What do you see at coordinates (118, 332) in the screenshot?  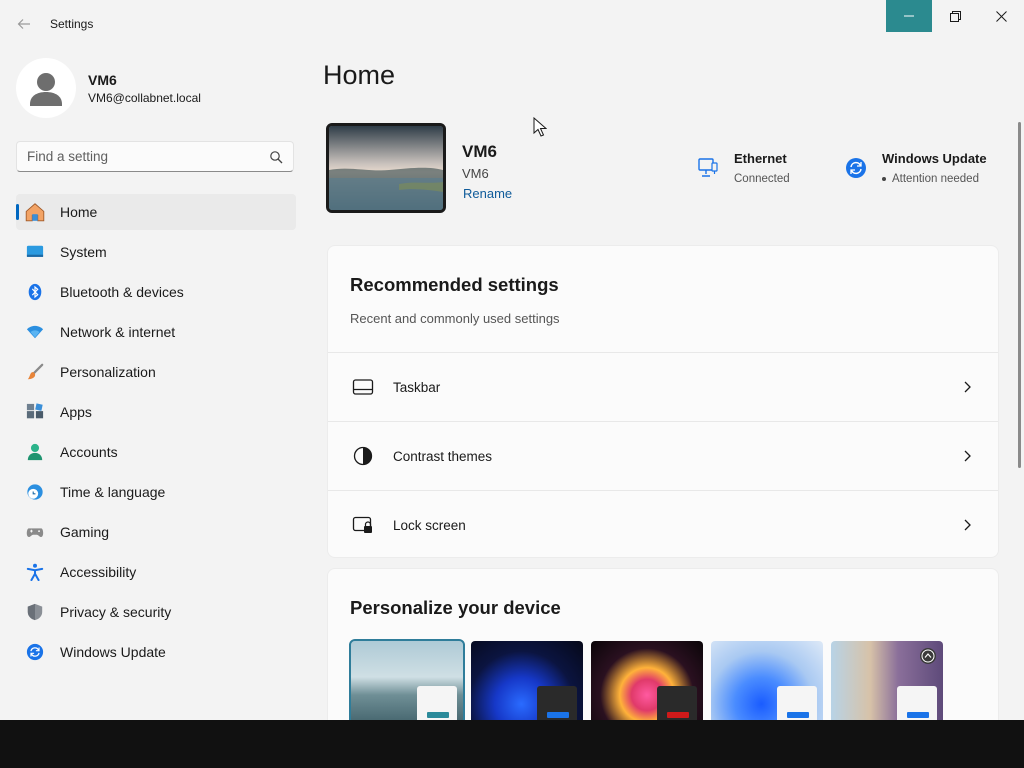 I see `sidebar-item-label: Network & internet` at bounding box center [118, 332].